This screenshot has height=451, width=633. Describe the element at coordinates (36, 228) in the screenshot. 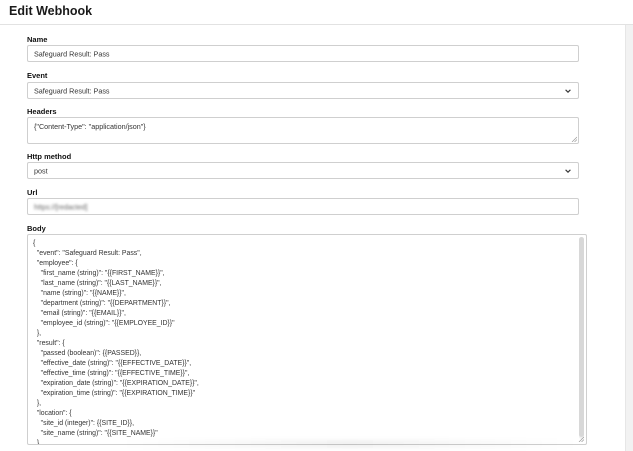

I see `body-label: Body` at that location.